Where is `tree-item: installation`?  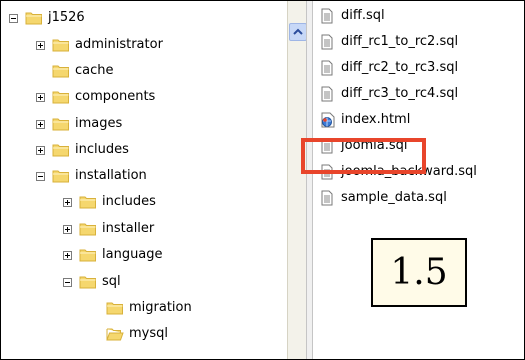 tree-item: installation is located at coordinates (144, 176).